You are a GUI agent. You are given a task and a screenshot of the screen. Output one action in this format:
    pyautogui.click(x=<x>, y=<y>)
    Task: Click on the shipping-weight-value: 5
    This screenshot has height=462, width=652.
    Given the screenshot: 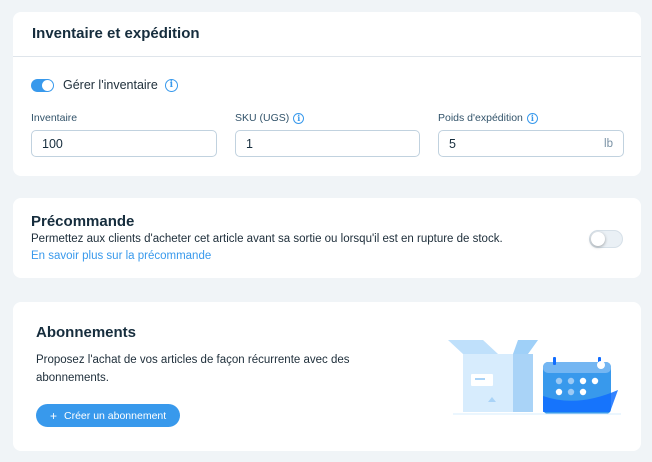 What is the action you would take?
    pyautogui.click(x=452, y=143)
    